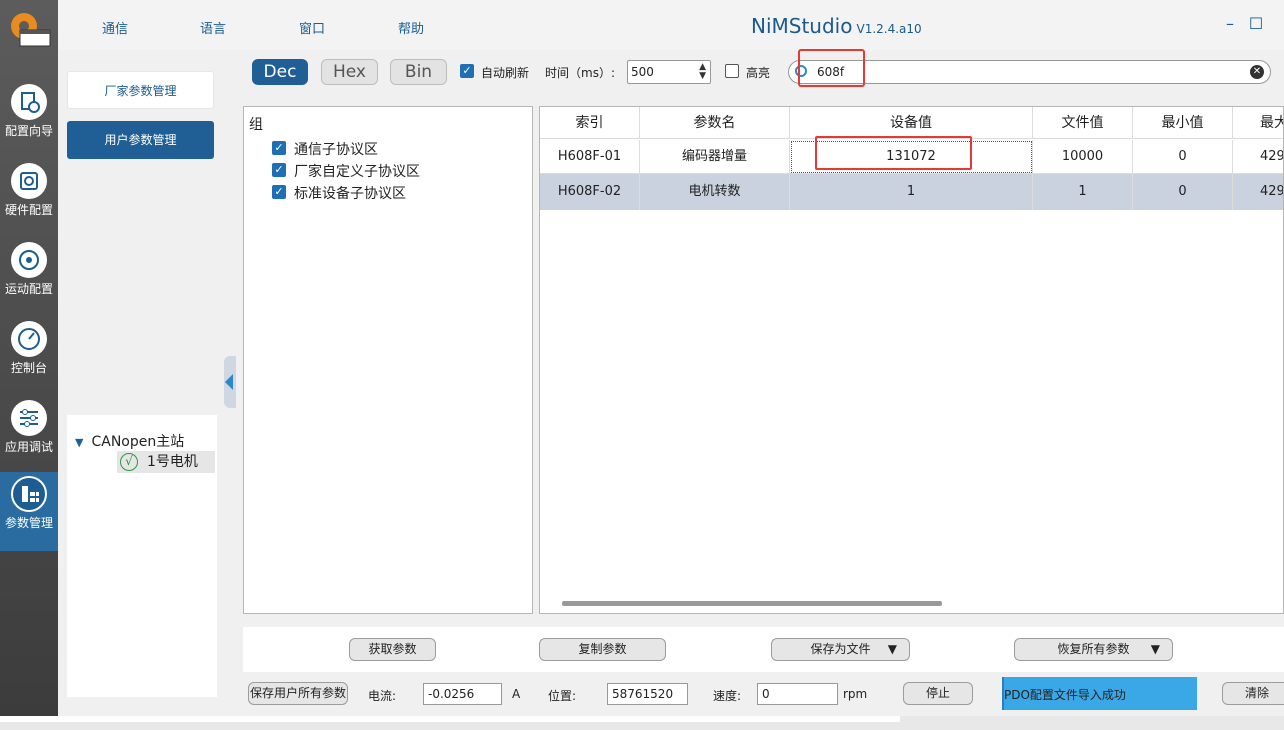  What do you see at coordinates (115, 27) in the screenshot?
I see `menu-comm: 通信` at bounding box center [115, 27].